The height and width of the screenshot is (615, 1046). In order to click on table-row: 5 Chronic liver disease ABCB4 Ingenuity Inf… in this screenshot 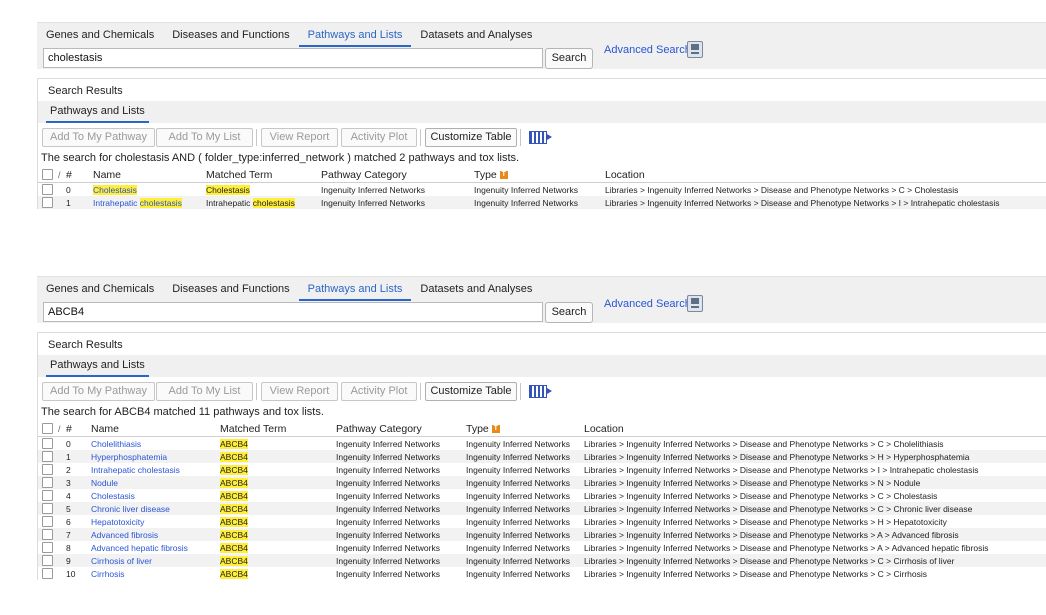, I will do `click(542, 508)`.